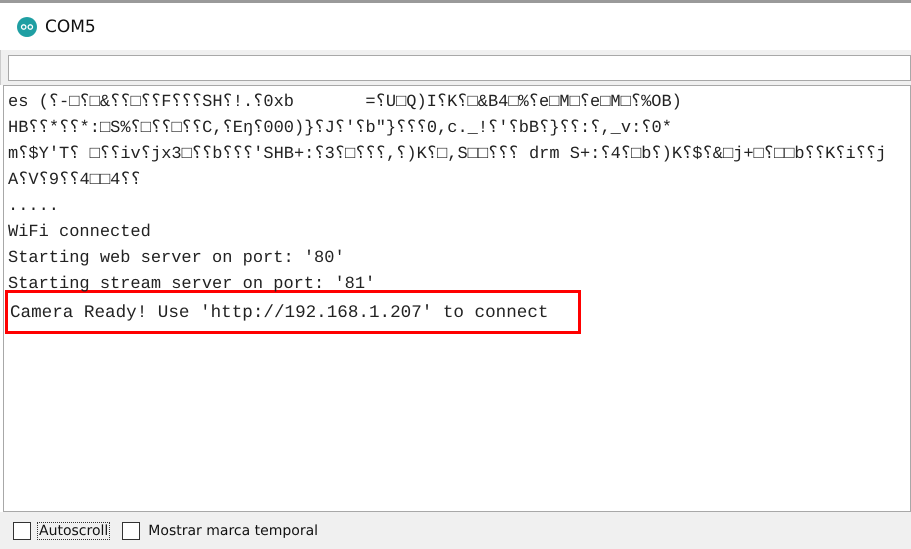 The width and height of the screenshot is (911, 549). I want to click on output-line: A⸮V⸮9⸮⸮4□□4⸮⸮, so click(75, 181).